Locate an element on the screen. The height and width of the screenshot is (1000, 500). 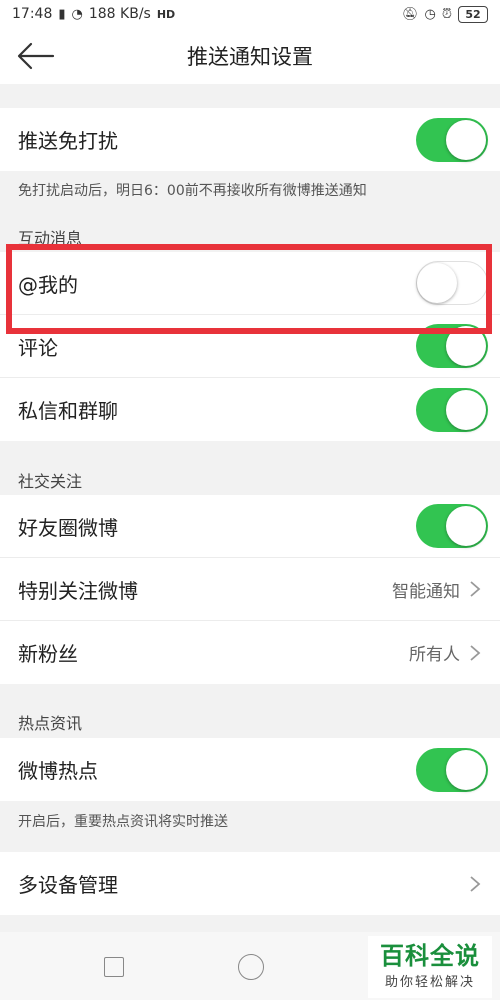
comments-toggle is located at coordinates (452, 346).